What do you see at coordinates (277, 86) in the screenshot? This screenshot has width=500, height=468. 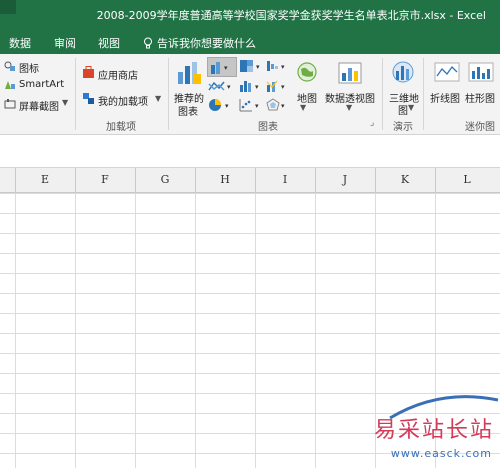 I see `combo-chart-icon: ▾` at bounding box center [277, 86].